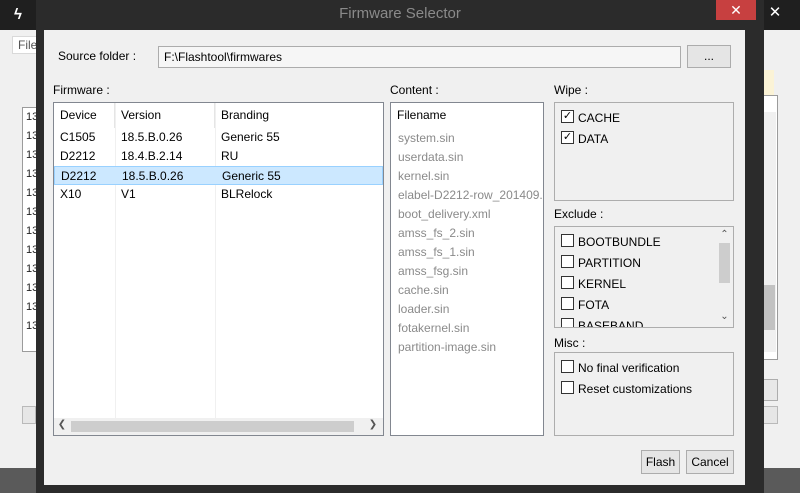 The height and width of the screenshot is (493, 800). Describe the element at coordinates (570, 343) in the screenshot. I see `misc-label: Misc :` at that location.